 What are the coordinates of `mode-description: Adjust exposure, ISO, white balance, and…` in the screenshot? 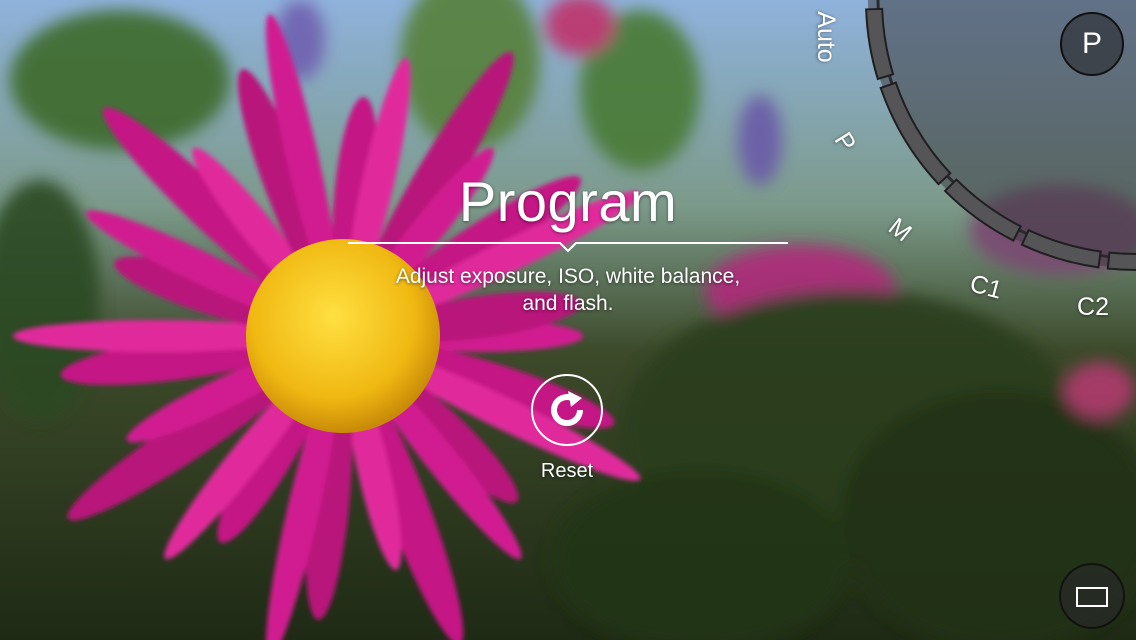 It's located at (568, 290).